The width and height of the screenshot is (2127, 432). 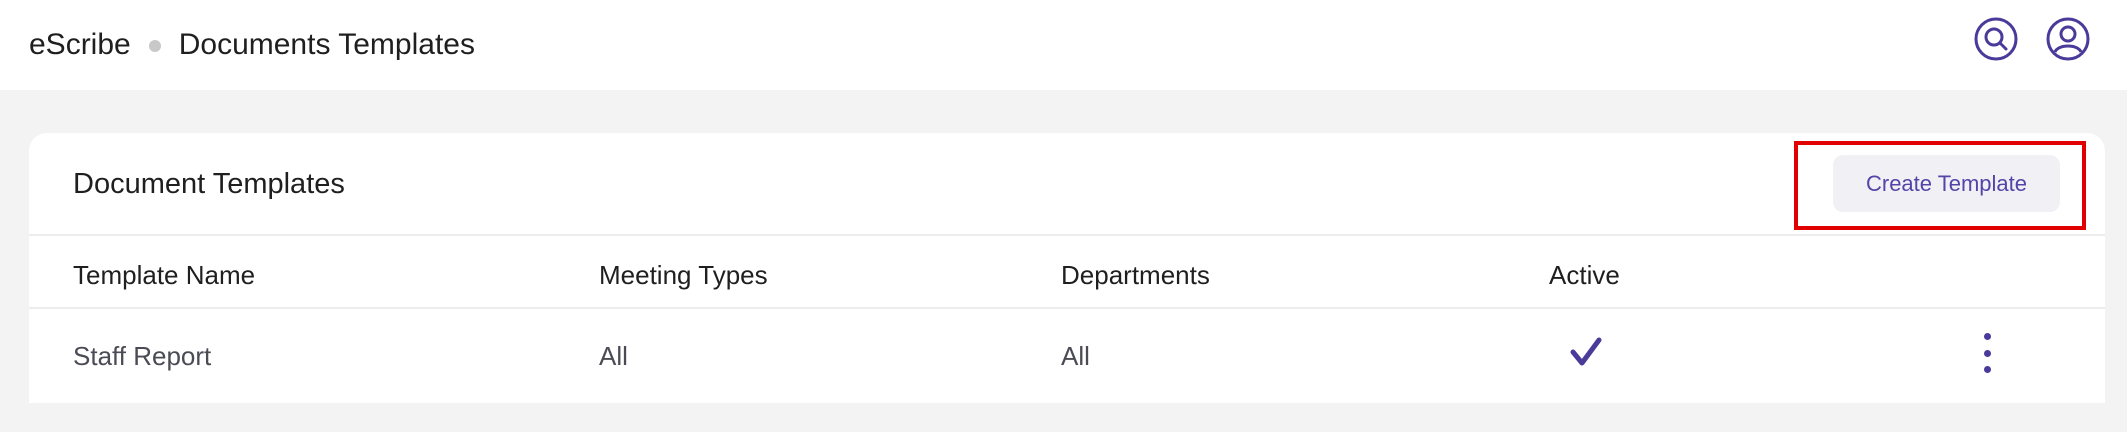 What do you see at coordinates (1987, 353) in the screenshot?
I see `row-actions-menu-icon` at bounding box center [1987, 353].